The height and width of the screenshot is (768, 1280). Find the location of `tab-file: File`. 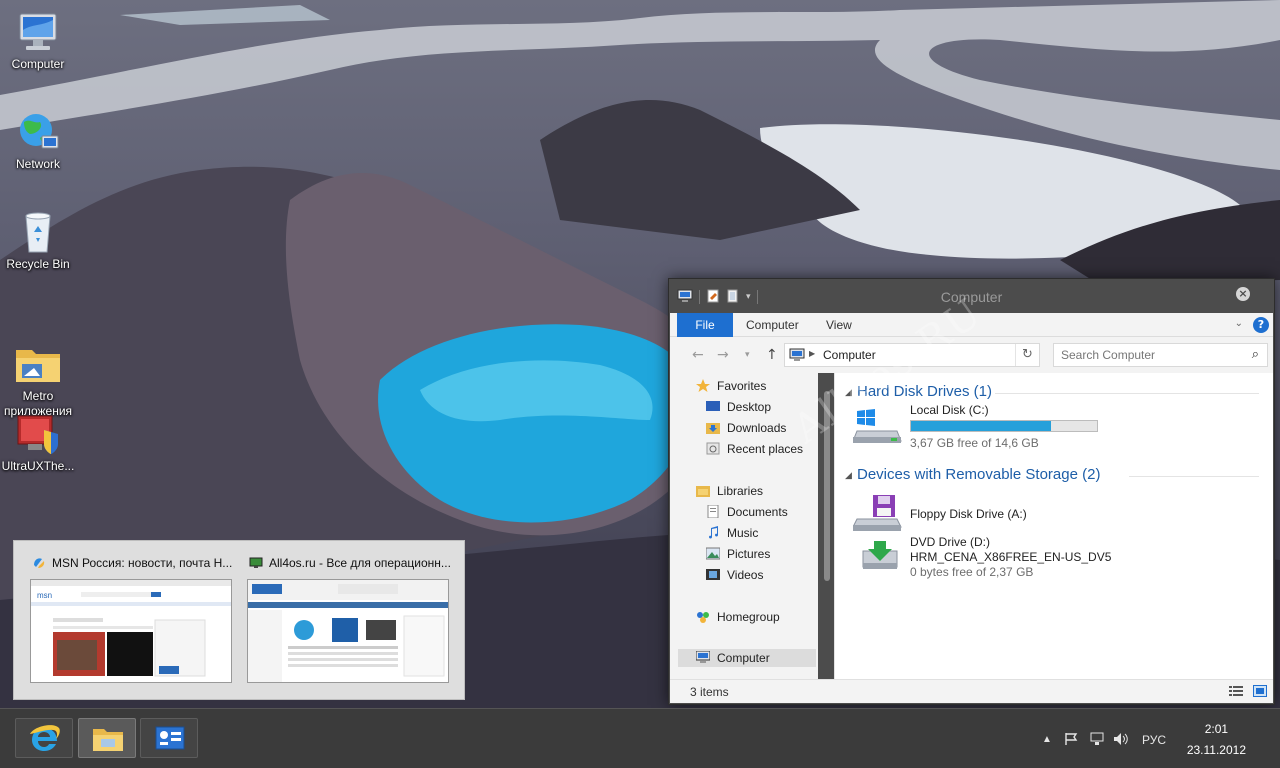

tab-file: File is located at coordinates (705, 325).